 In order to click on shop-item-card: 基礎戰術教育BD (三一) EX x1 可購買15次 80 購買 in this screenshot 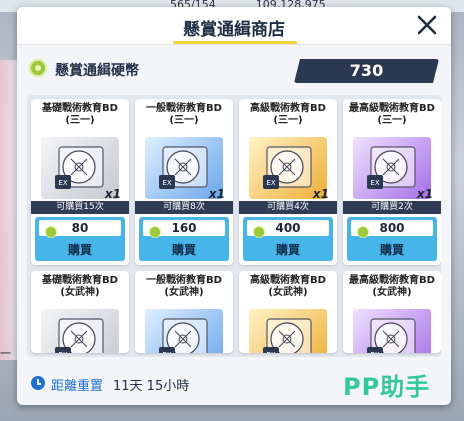, I will do `click(80, 182)`.